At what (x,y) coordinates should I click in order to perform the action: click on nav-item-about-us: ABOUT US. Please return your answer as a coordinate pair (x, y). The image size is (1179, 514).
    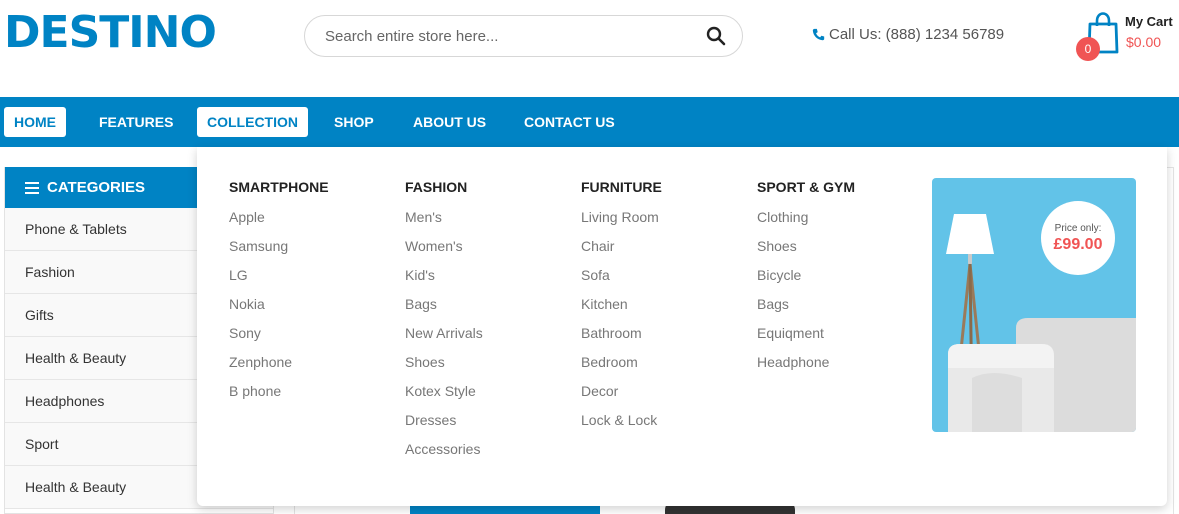
    Looking at the image, I should click on (449, 122).